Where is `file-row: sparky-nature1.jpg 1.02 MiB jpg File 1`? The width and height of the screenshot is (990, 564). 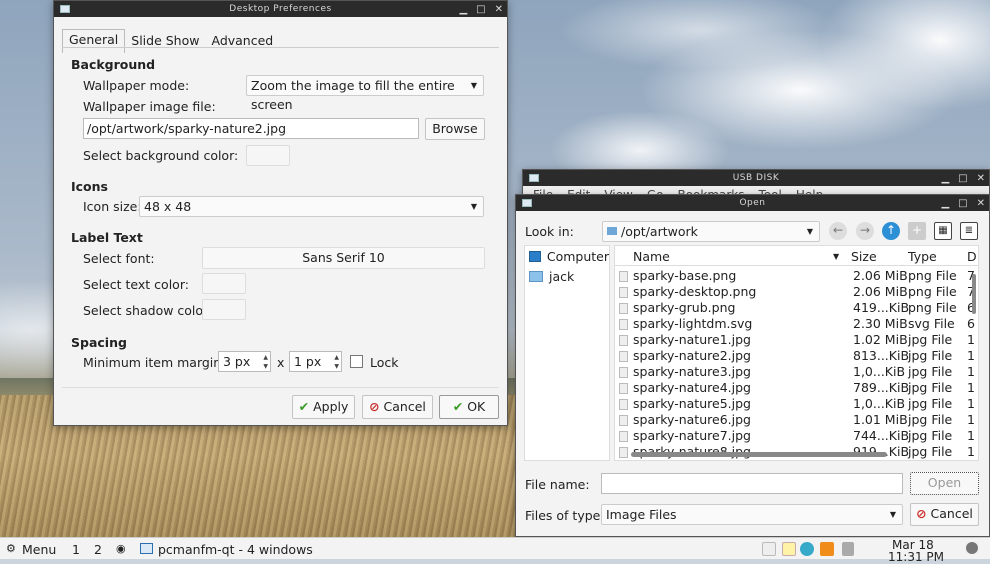
file-row: sparky-nature1.jpg 1.02 MiB jpg File 1 is located at coordinates (796, 340).